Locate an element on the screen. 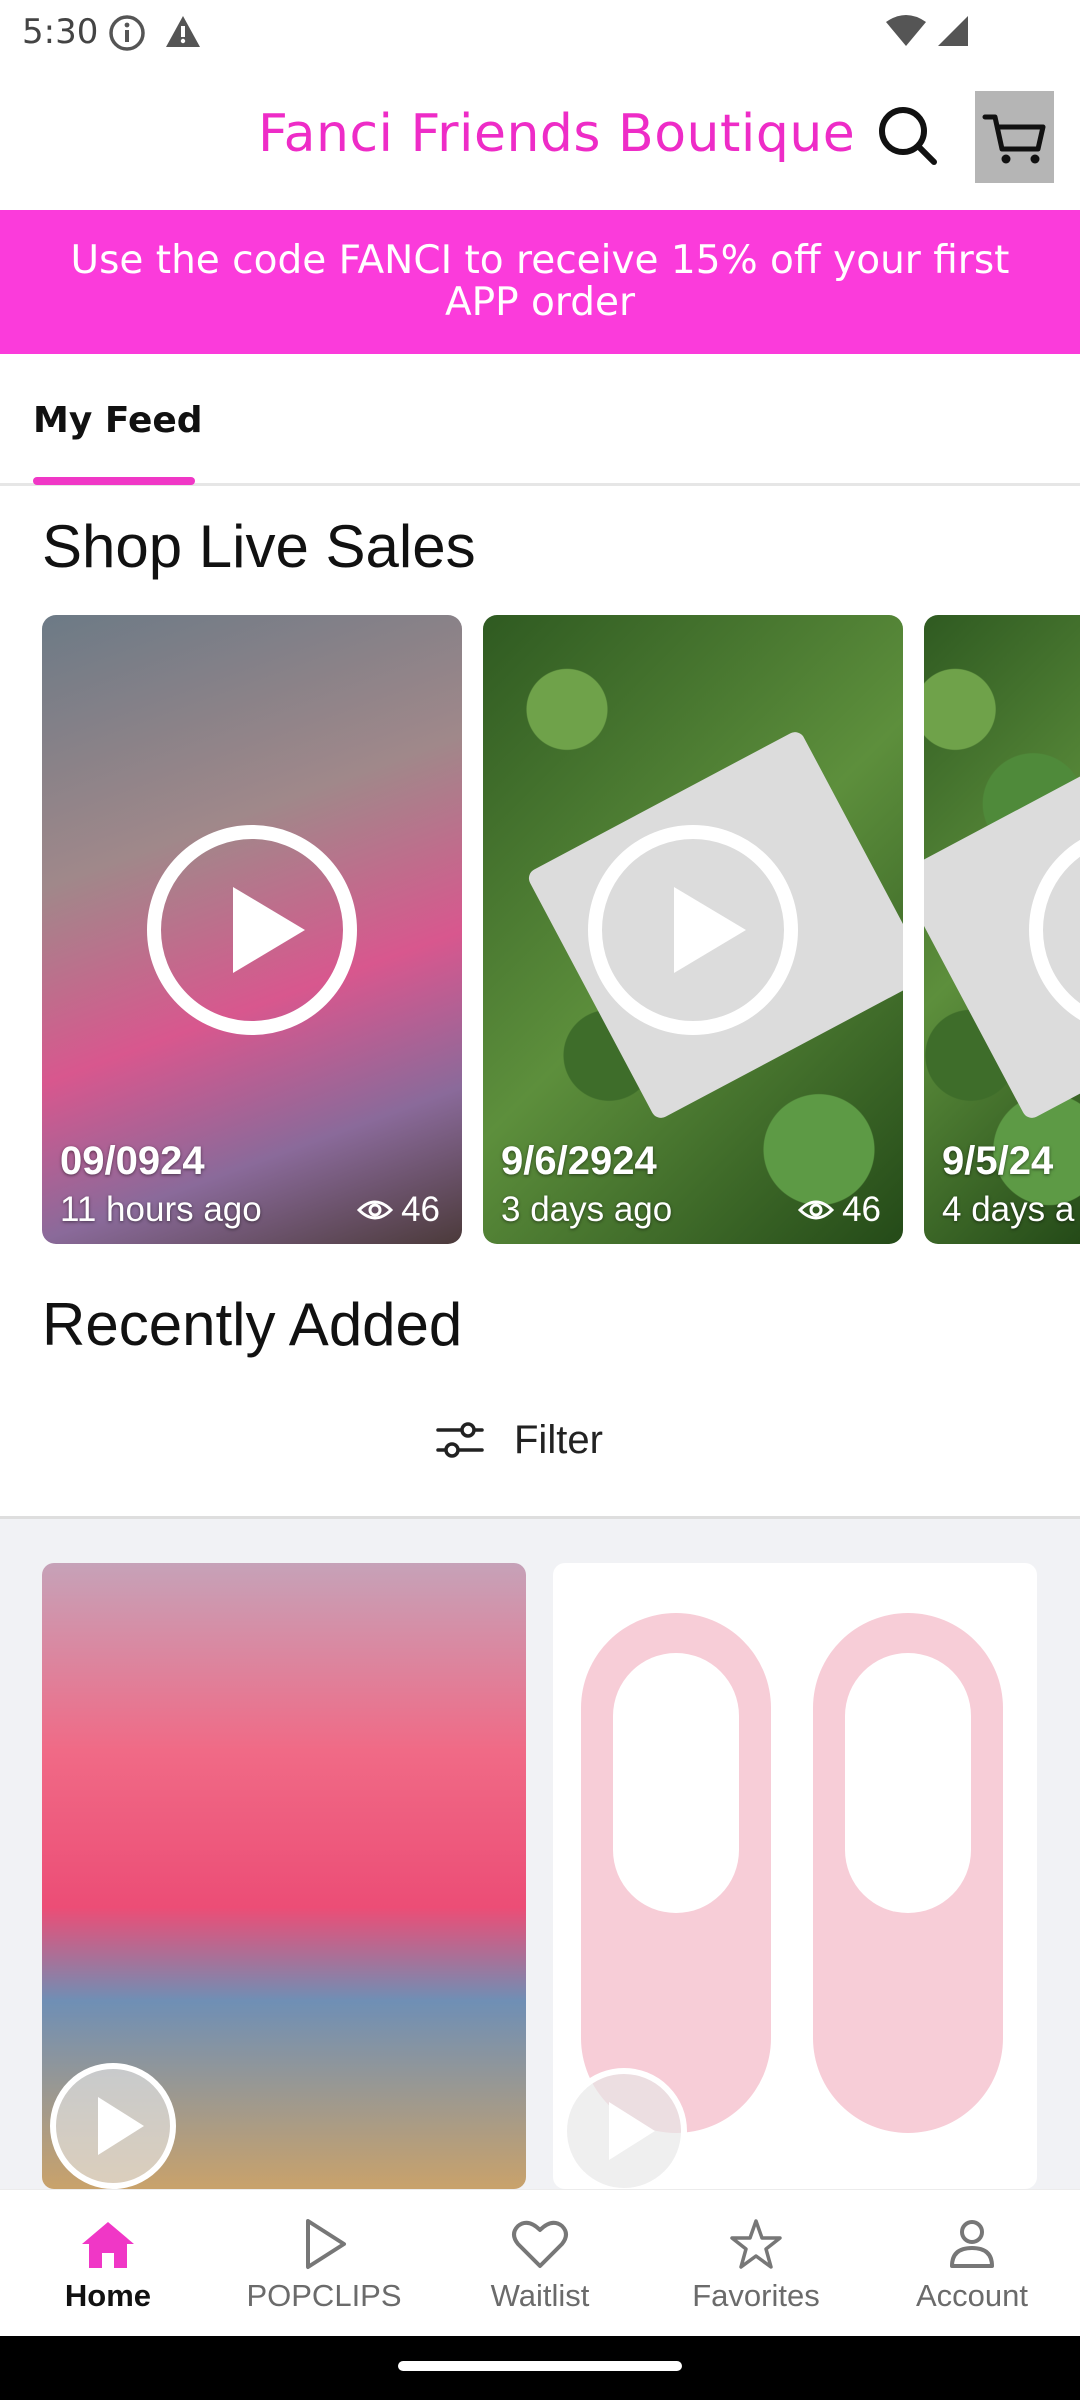 The height and width of the screenshot is (2400, 1080). active-tab-indicator is located at coordinates (114, 481).